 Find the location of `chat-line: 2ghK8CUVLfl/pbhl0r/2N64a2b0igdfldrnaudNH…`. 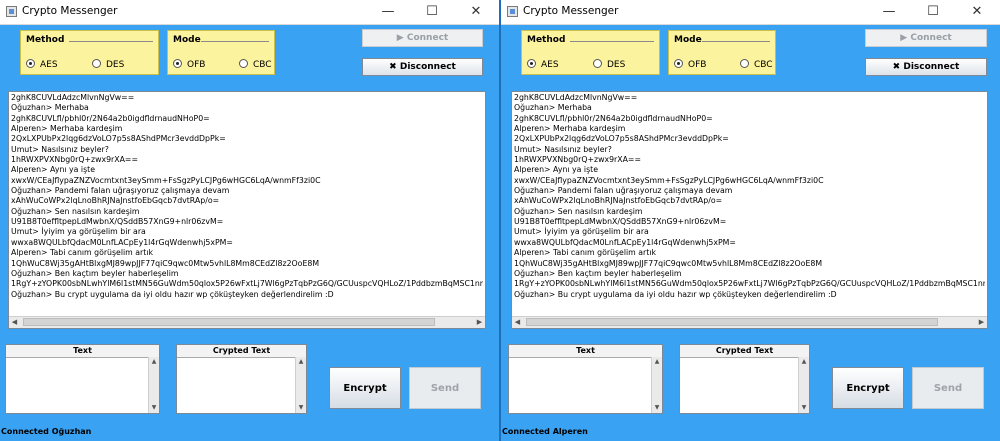

chat-line: 2ghK8CUVLfl/pbhl0r/2N64a2b0igdfldrnaudNH… is located at coordinates (613, 118).